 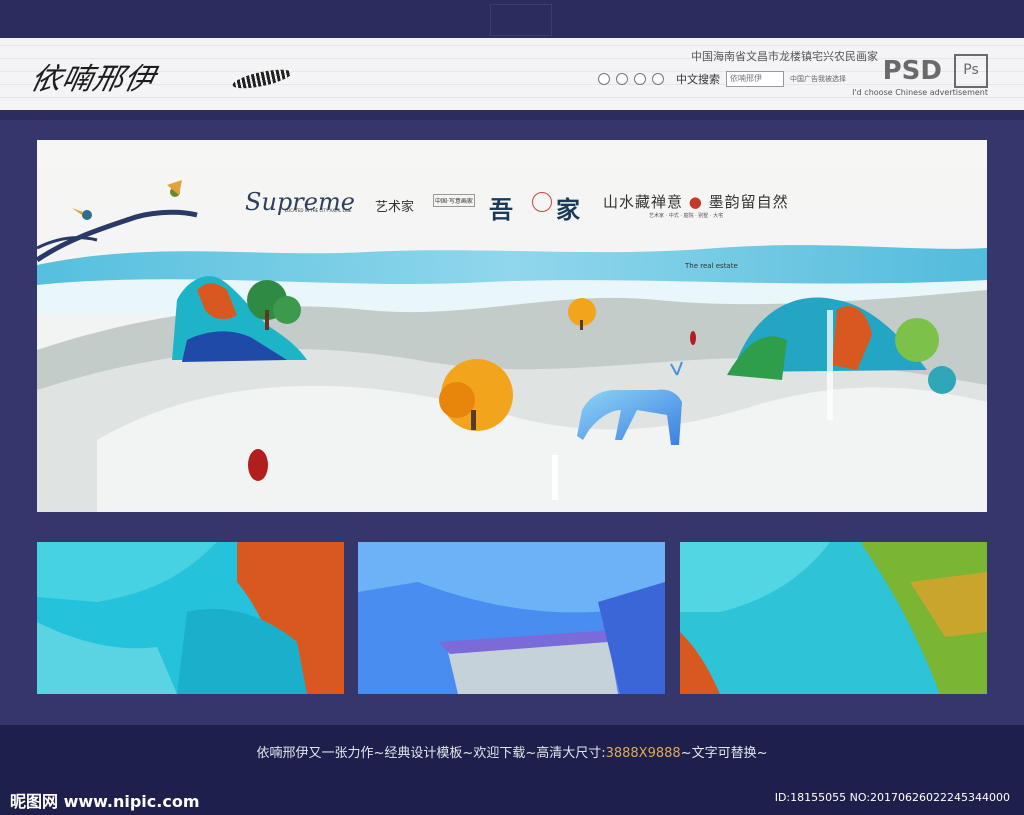 What do you see at coordinates (160, 74) in the screenshot?
I see `brand-signature: 依喃邢伊` at bounding box center [160, 74].